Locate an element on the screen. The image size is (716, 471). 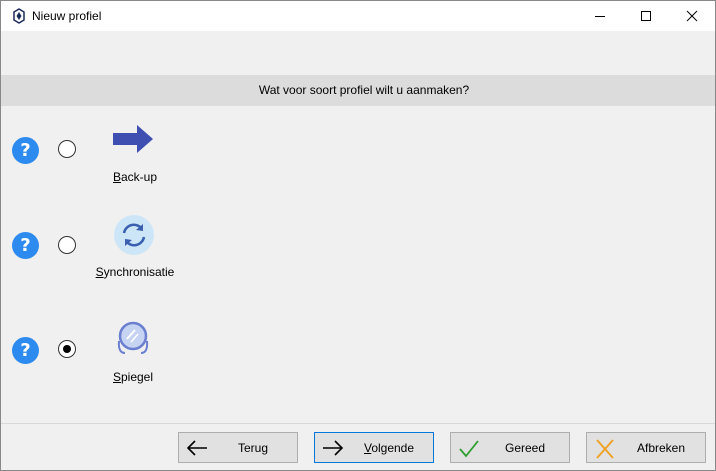
checkmark-icon is located at coordinates (469, 449).